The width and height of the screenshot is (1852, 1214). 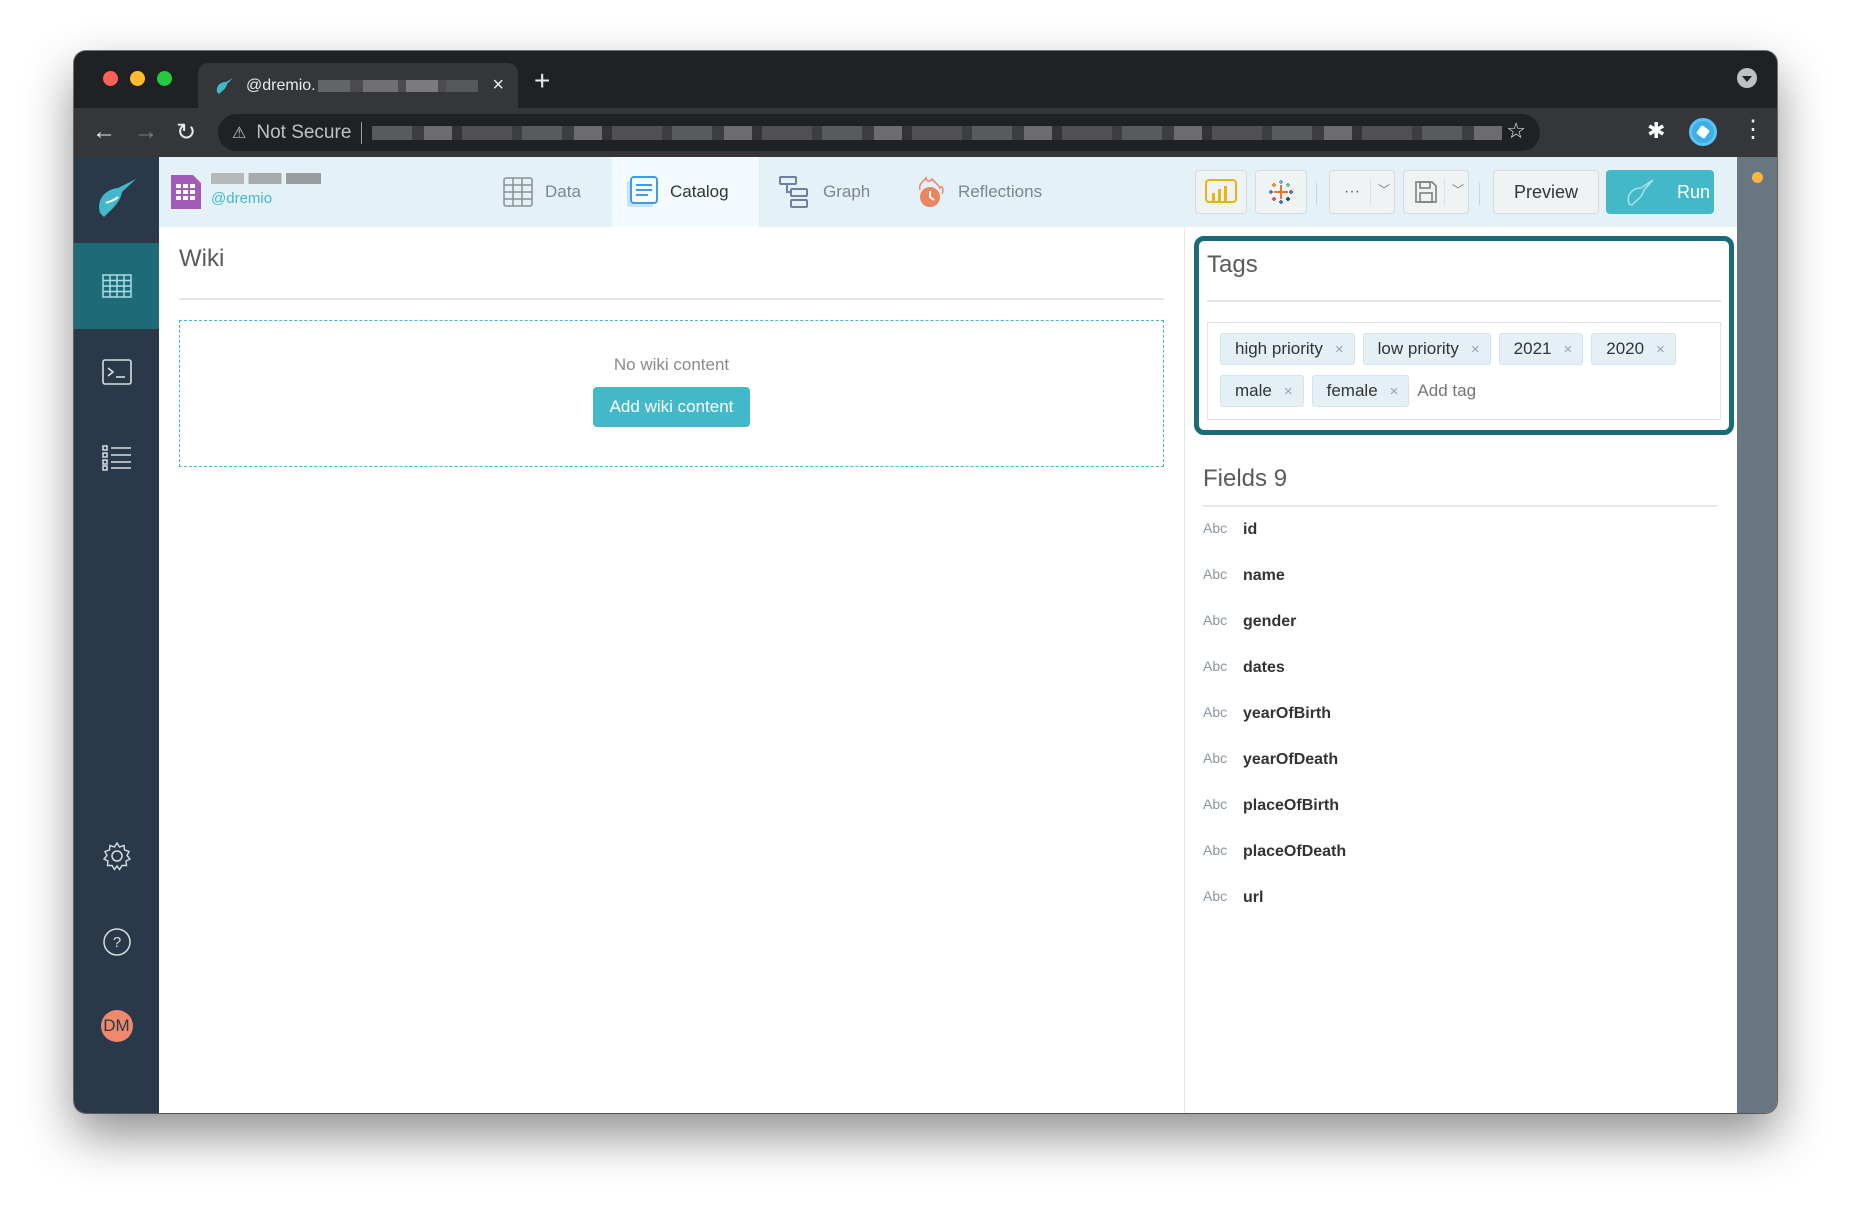 What do you see at coordinates (1221, 192) in the screenshot?
I see `power-bi-button` at bounding box center [1221, 192].